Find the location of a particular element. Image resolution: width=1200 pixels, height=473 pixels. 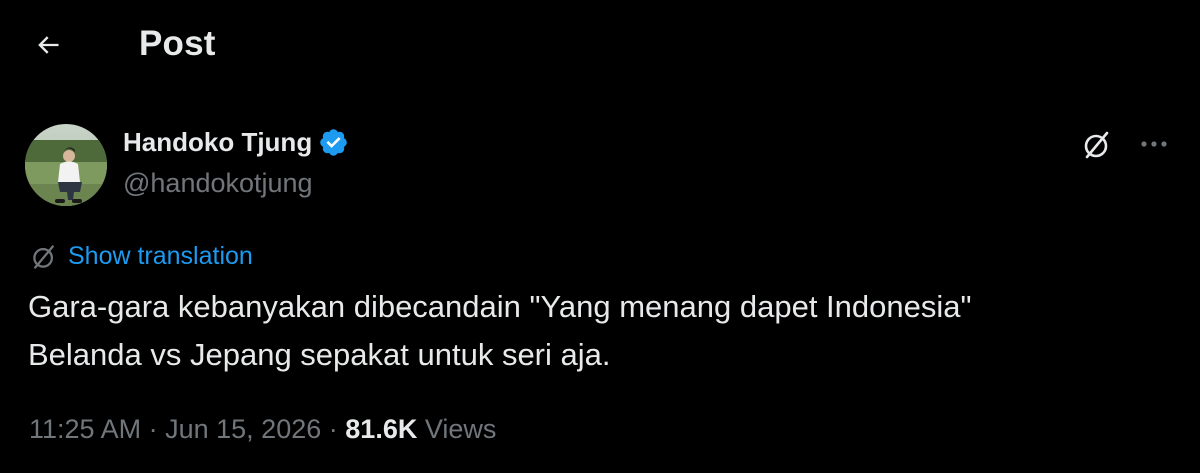

show-translation-link: Show translation is located at coordinates (160, 256).